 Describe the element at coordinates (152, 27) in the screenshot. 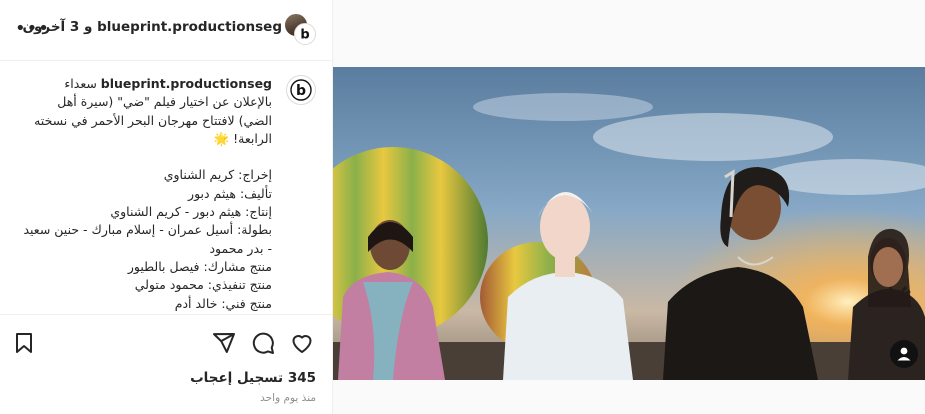

I see `post-author-names: blueprint.productionseg و 3 آخرون` at that location.